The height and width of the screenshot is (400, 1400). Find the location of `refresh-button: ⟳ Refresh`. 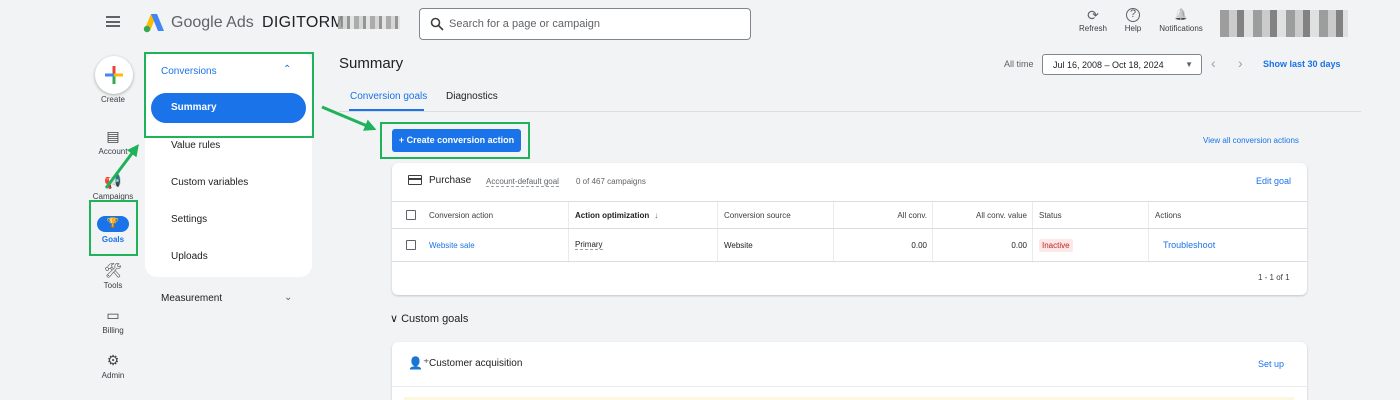

refresh-button: ⟳ Refresh is located at coordinates (1093, 20).